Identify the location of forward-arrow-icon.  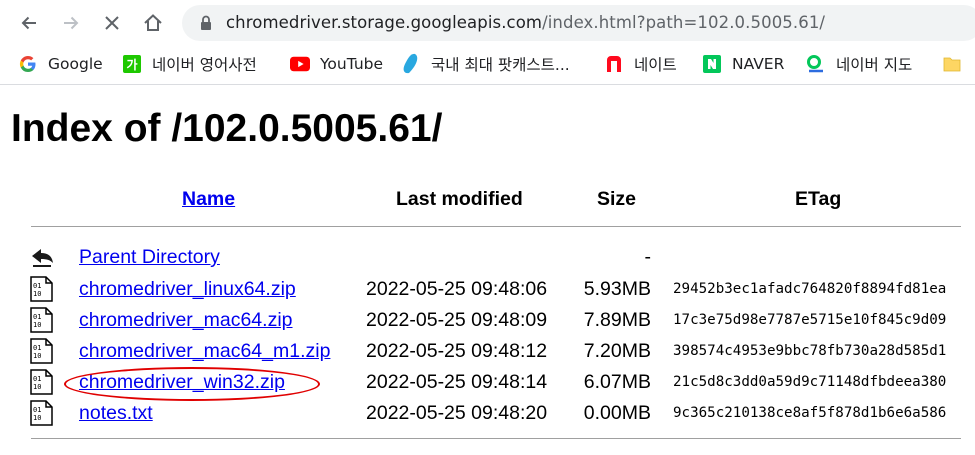
(71, 23).